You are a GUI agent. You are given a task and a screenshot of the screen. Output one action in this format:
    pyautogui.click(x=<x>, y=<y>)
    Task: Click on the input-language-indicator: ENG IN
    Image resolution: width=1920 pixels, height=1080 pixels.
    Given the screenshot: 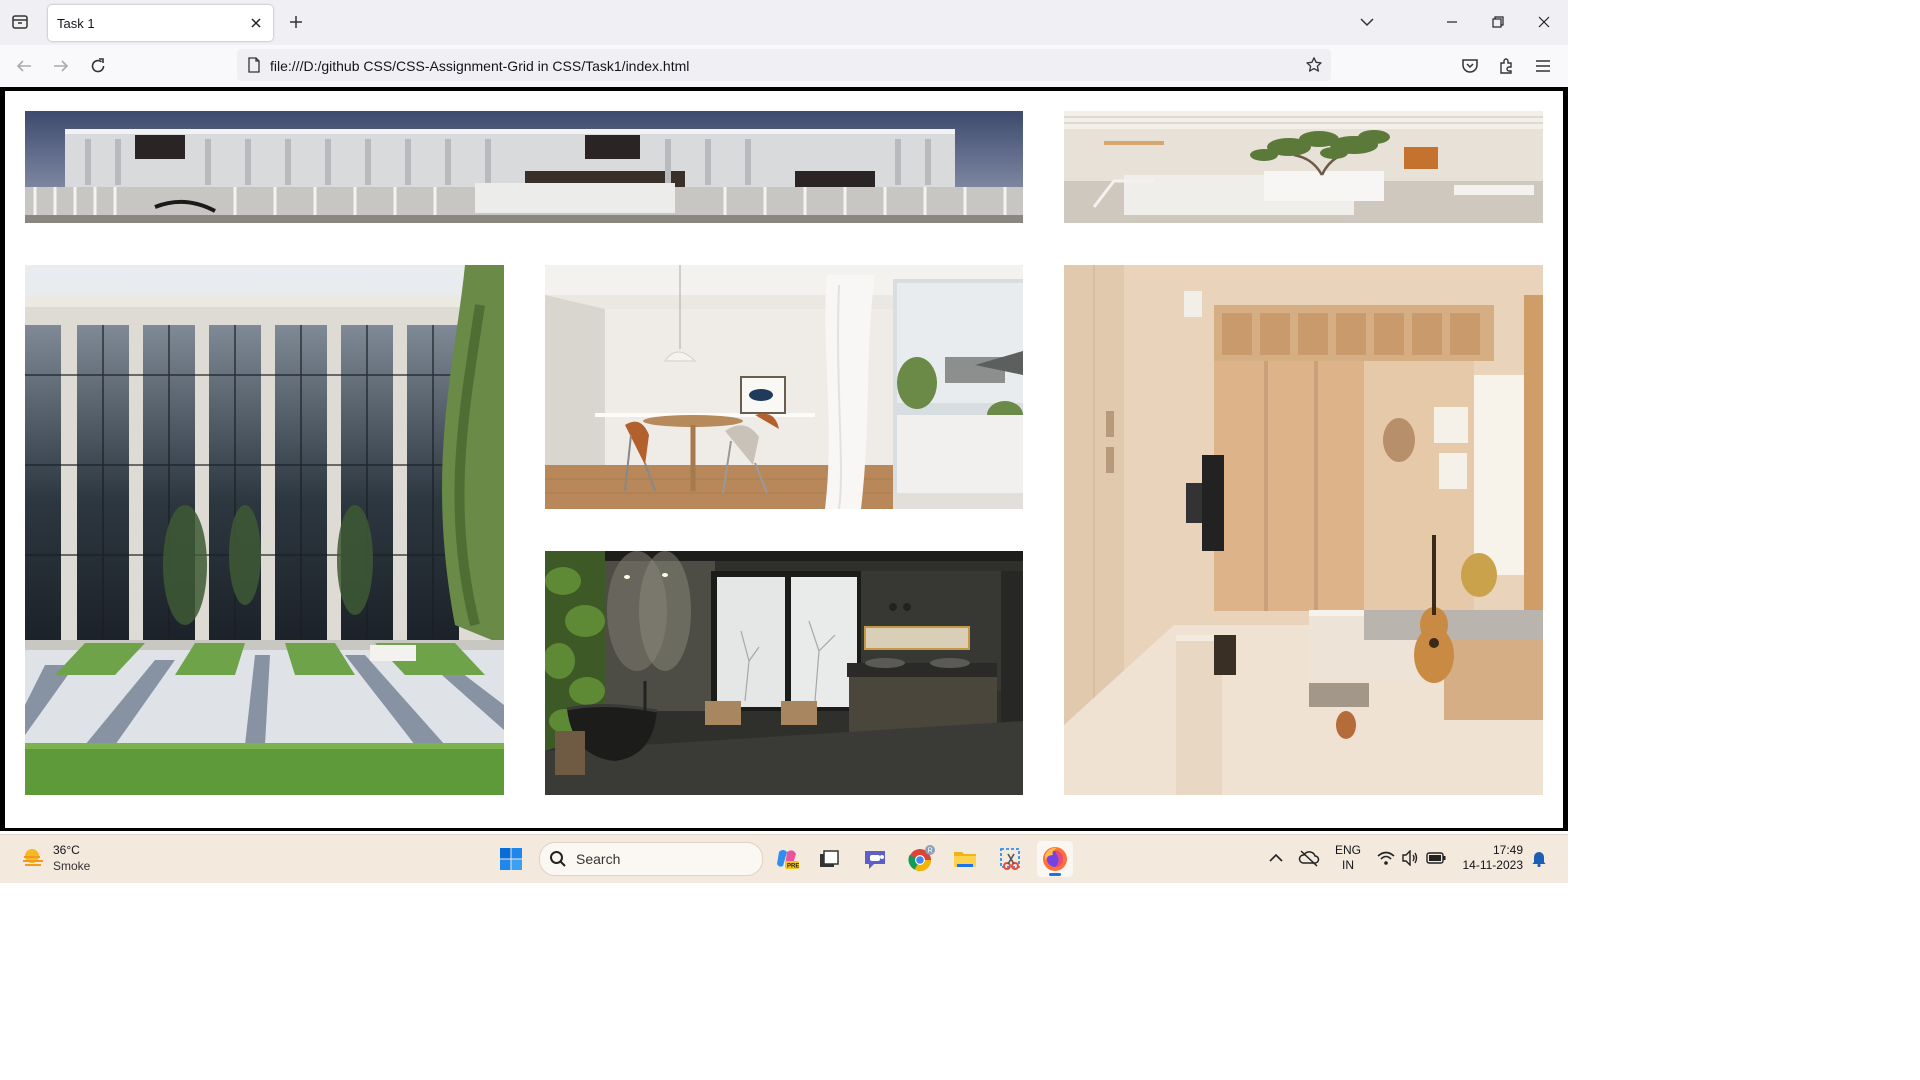 What is the action you would take?
    pyautogui.click(x=1348, y=858)
    